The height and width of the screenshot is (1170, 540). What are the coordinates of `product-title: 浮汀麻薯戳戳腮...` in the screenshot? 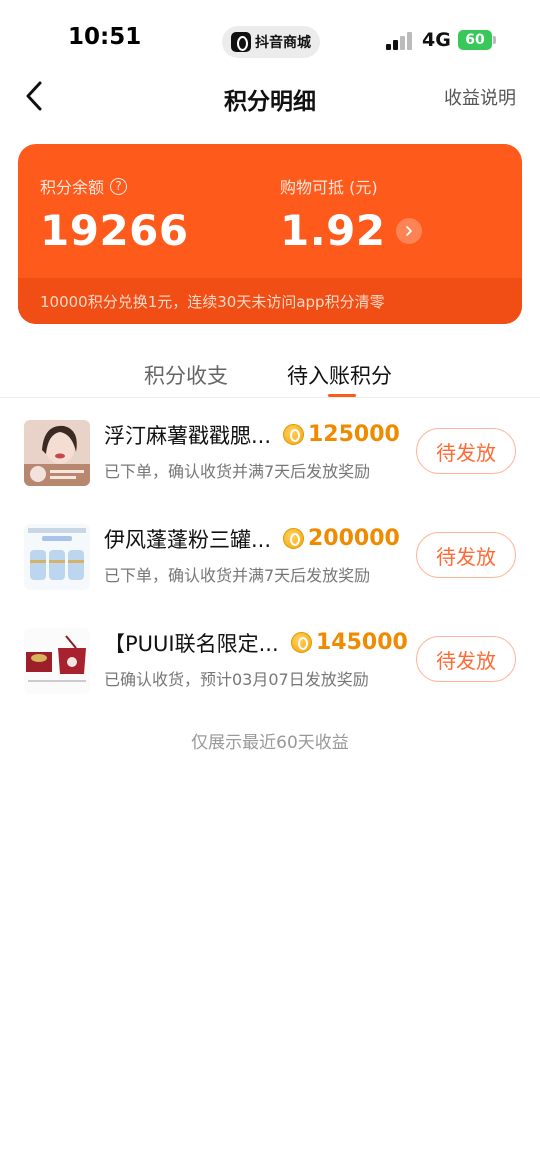 It's located at (188, 436).